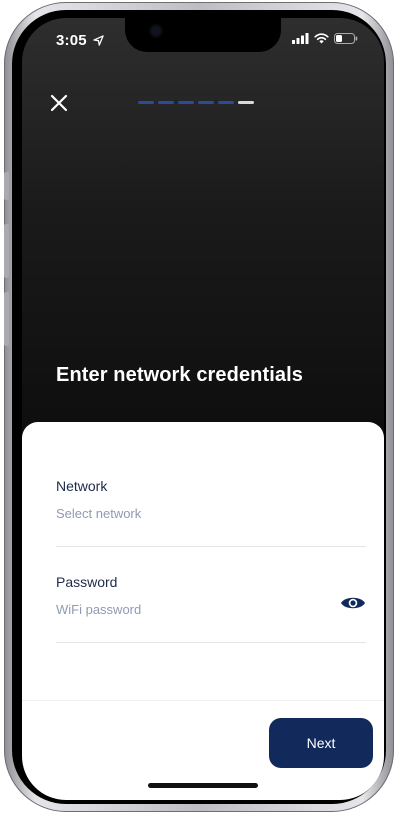  Describe the element at coordinates (211, 546) in the screenshot. I see `network-divider` at that location.